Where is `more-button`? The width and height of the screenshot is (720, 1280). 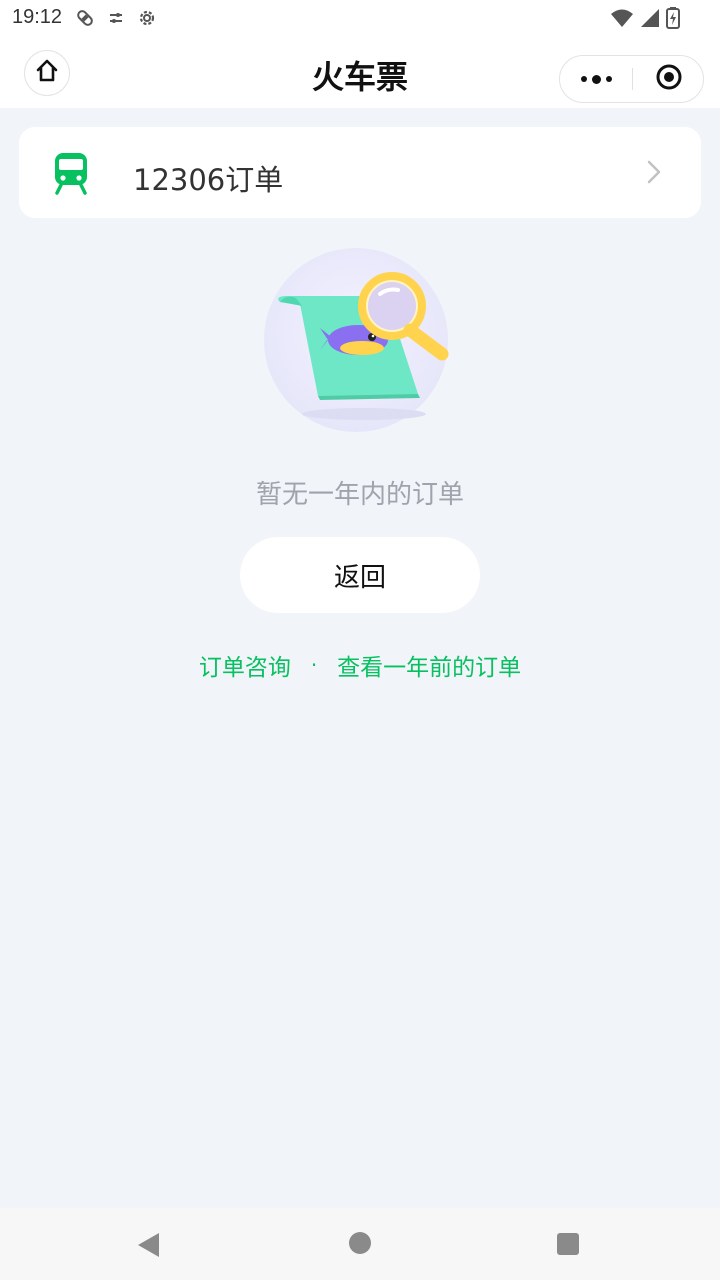 more-button is located at coordinates (596, 79).